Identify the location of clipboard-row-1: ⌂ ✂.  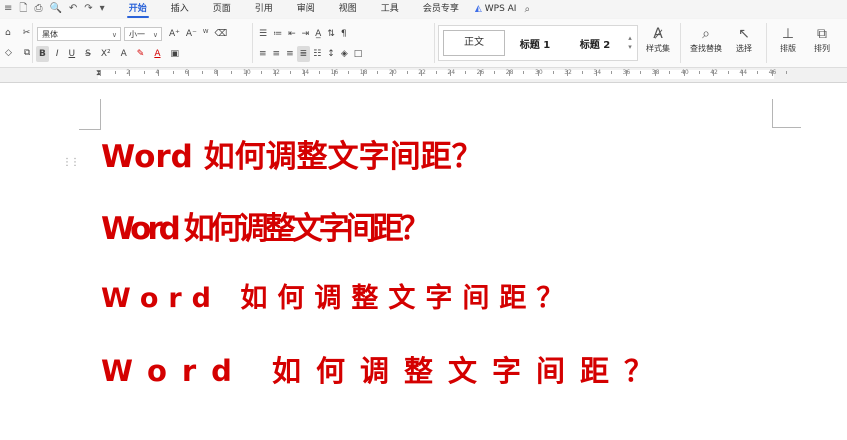
(17, 33).